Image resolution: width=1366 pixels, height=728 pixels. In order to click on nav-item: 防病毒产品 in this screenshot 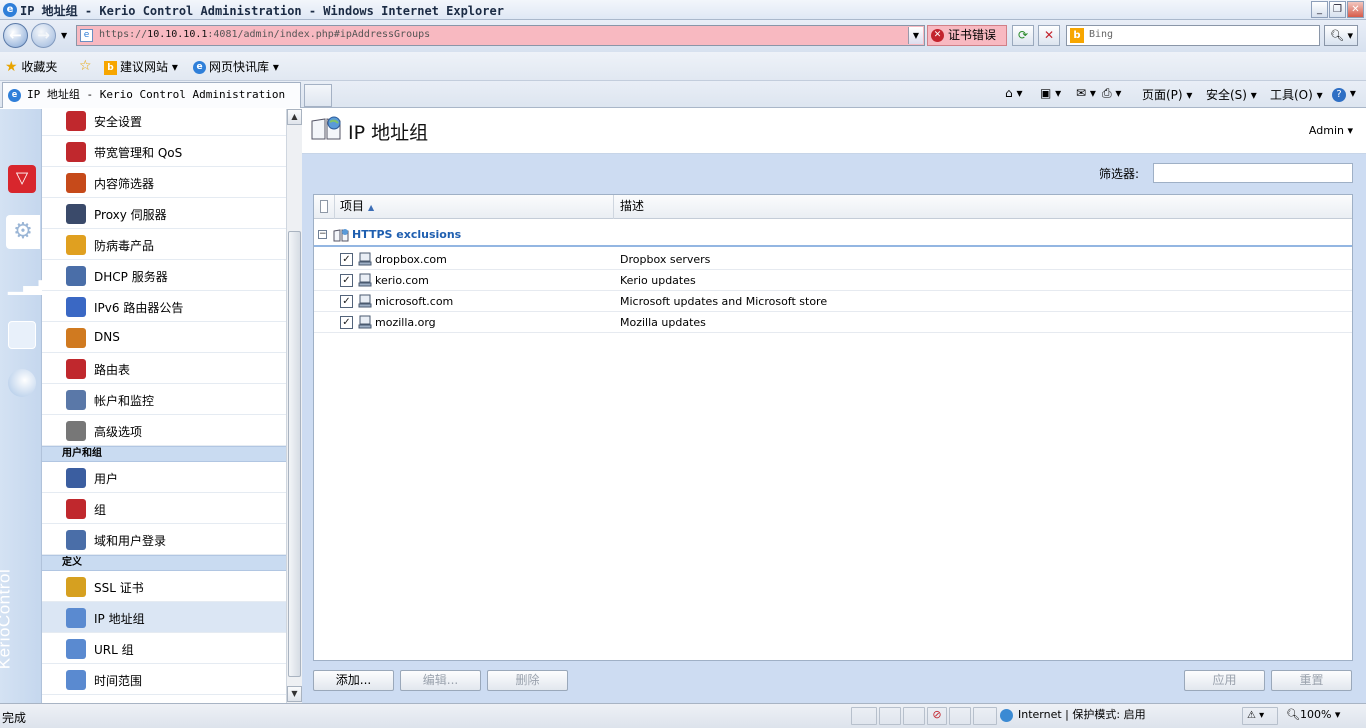, I will do `click(164, 244)`.